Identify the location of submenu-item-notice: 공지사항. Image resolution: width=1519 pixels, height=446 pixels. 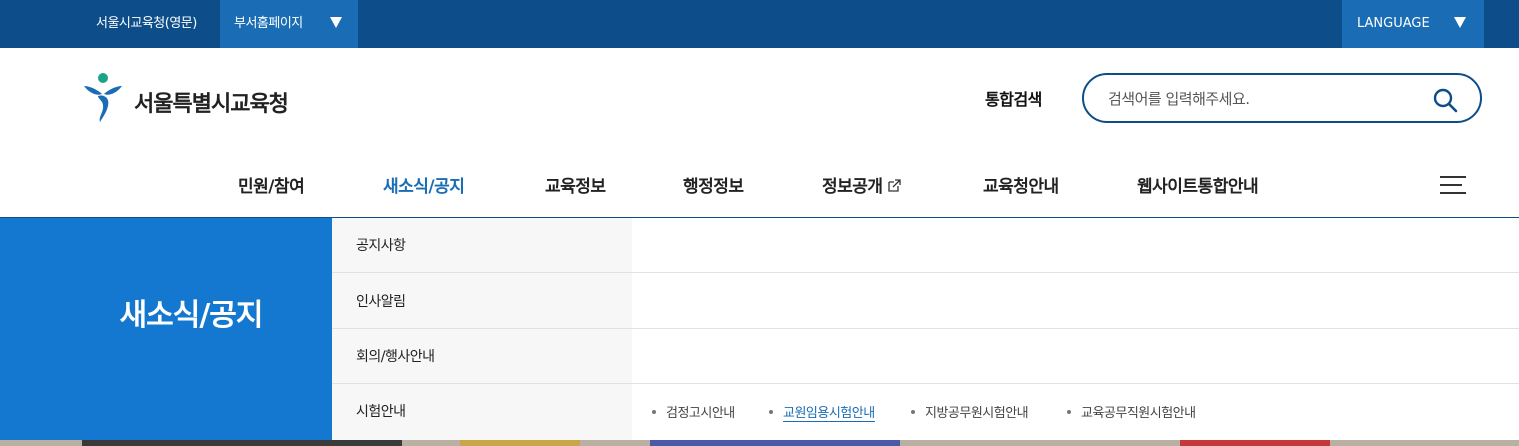
(925, 245).